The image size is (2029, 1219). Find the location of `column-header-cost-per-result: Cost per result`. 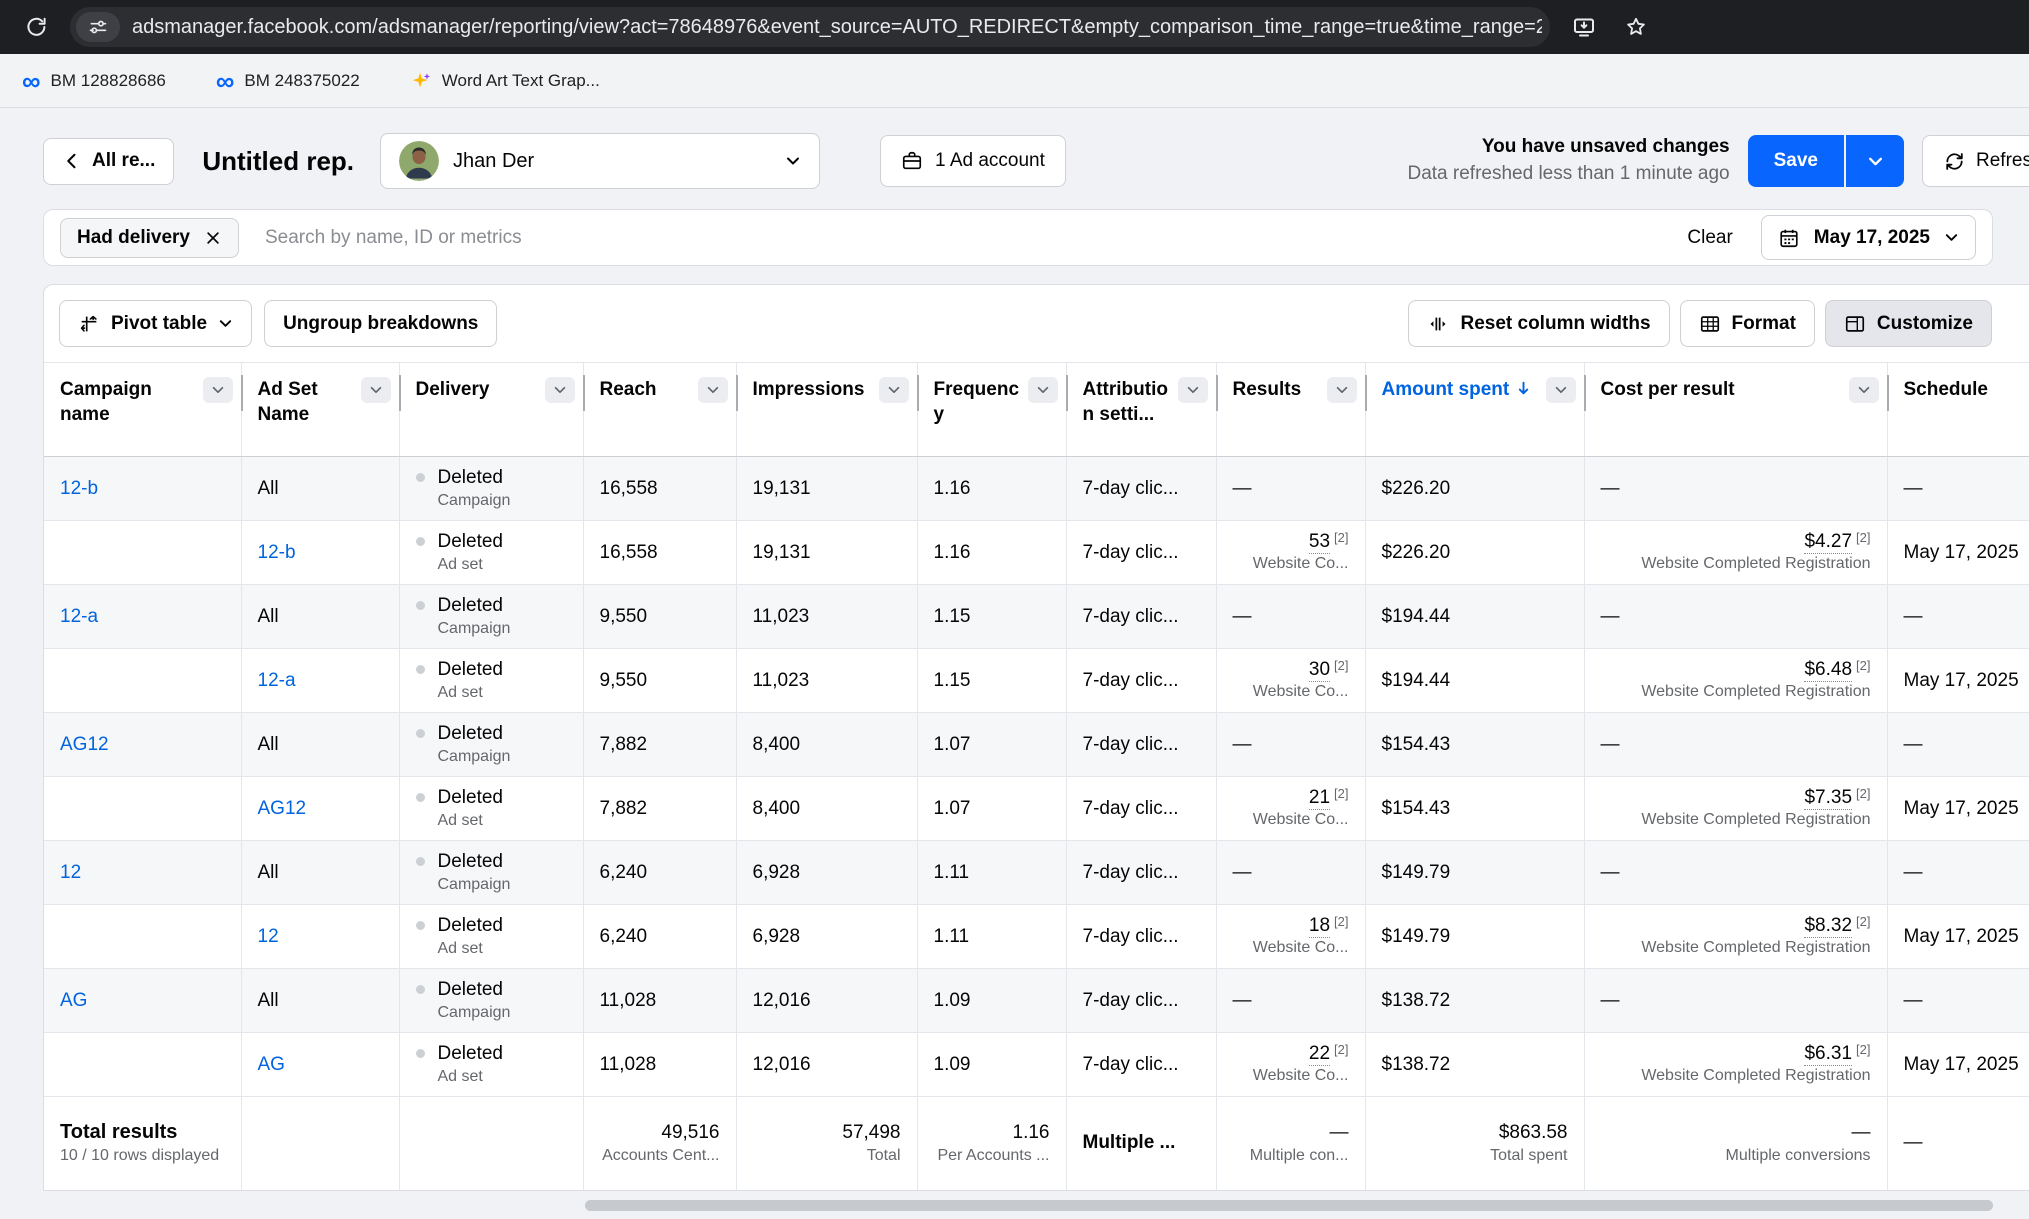

column-header-cost-per-result: Cost per result is located at coordinates (1735, 409).